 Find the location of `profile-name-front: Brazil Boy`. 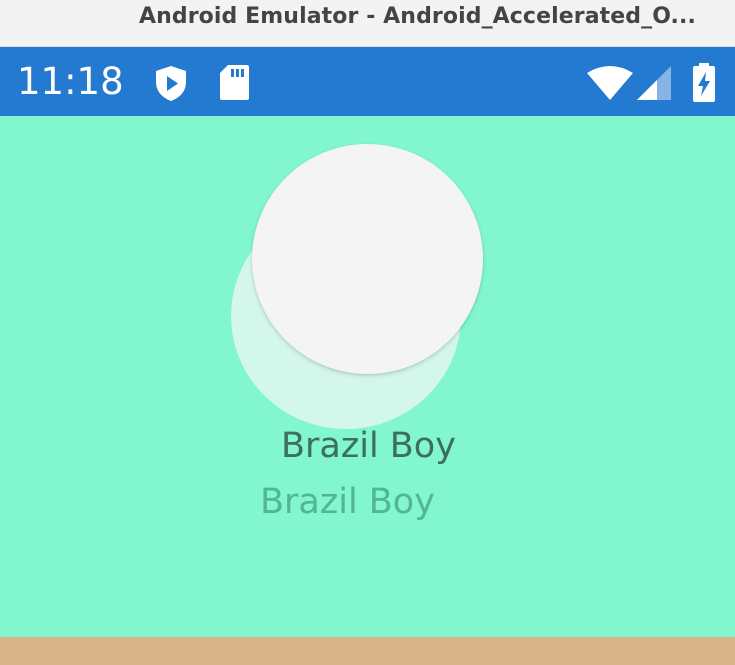

profile-name-front: Brazil Boy is located at coordinates (368, 446).